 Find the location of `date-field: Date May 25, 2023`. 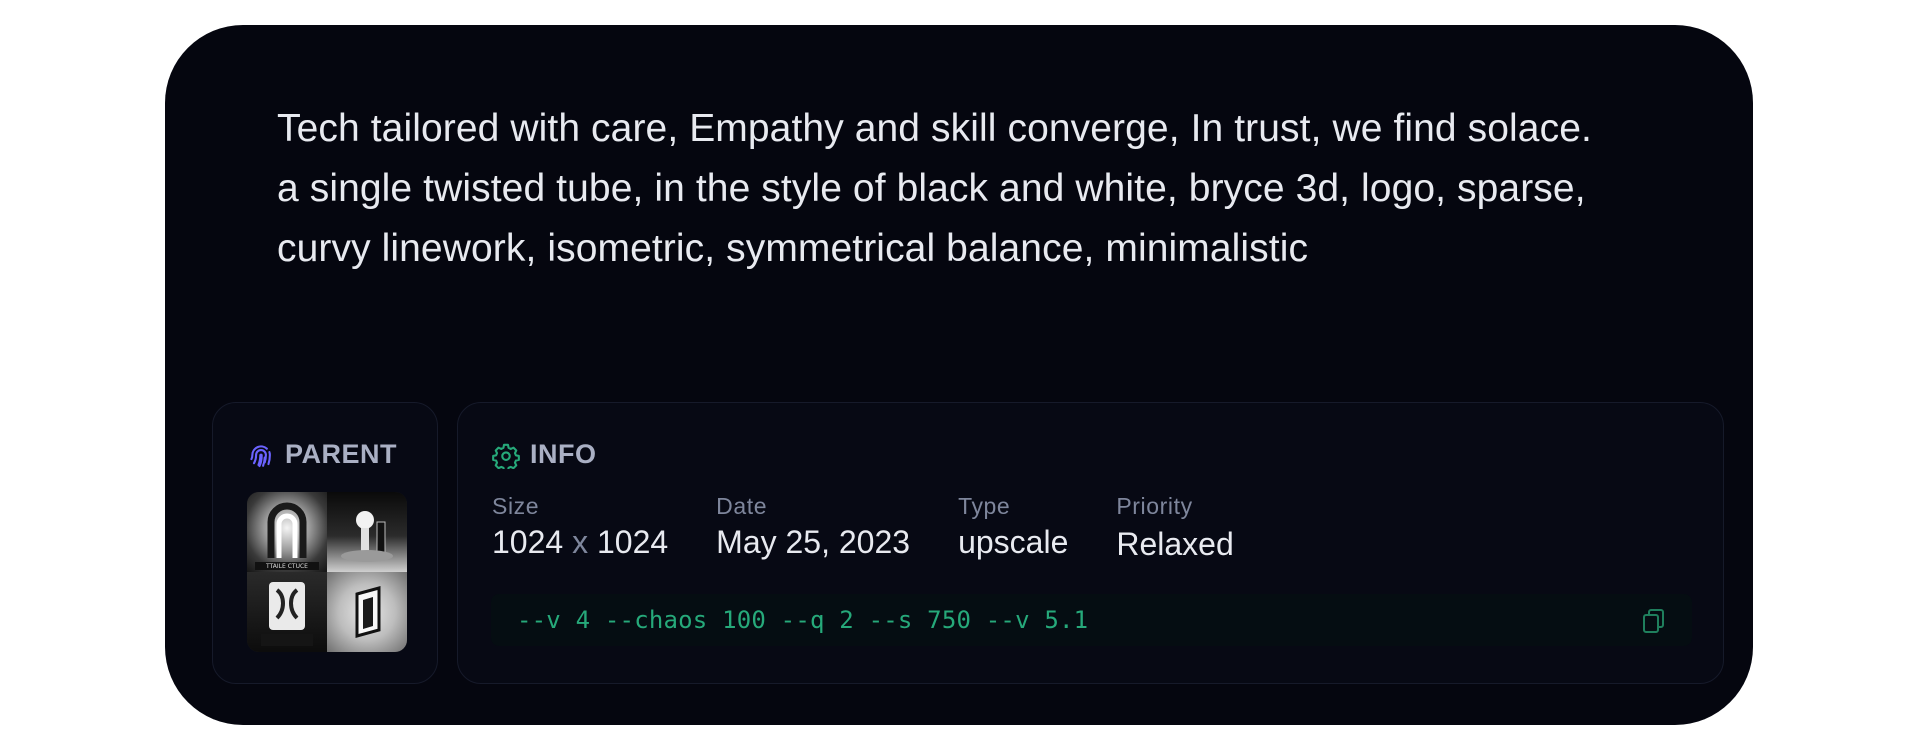

date-field: Date May 25, 2023 is located at coordinates (813, 528).